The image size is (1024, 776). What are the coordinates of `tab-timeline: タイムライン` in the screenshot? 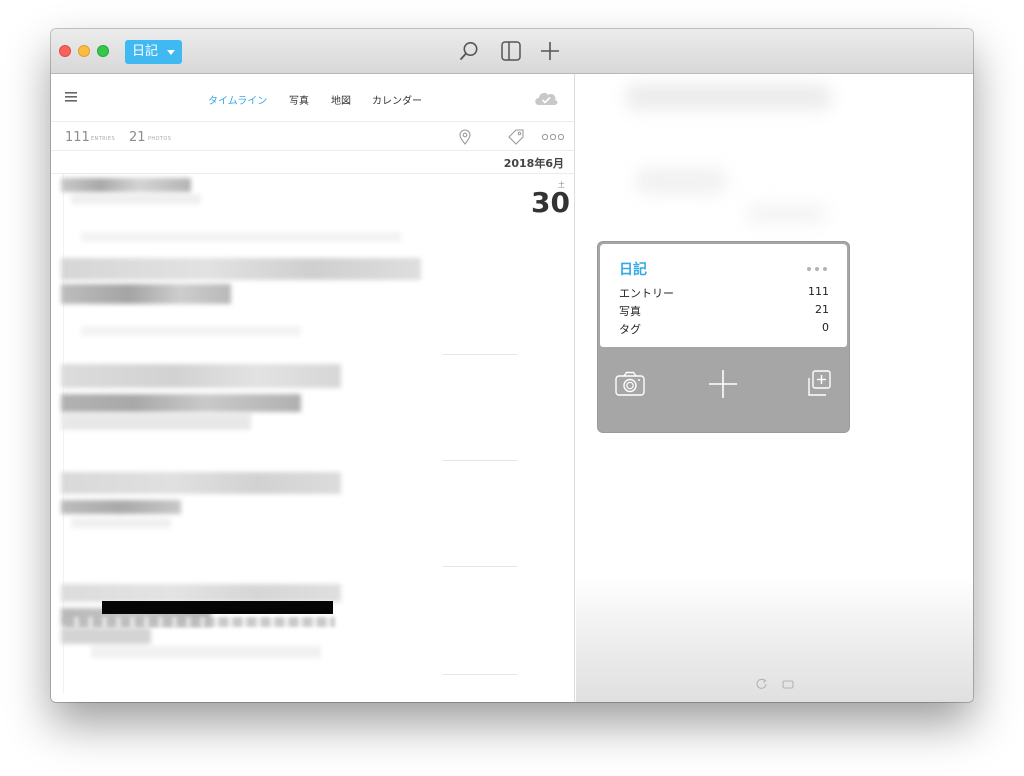 It's located at (237, 99).